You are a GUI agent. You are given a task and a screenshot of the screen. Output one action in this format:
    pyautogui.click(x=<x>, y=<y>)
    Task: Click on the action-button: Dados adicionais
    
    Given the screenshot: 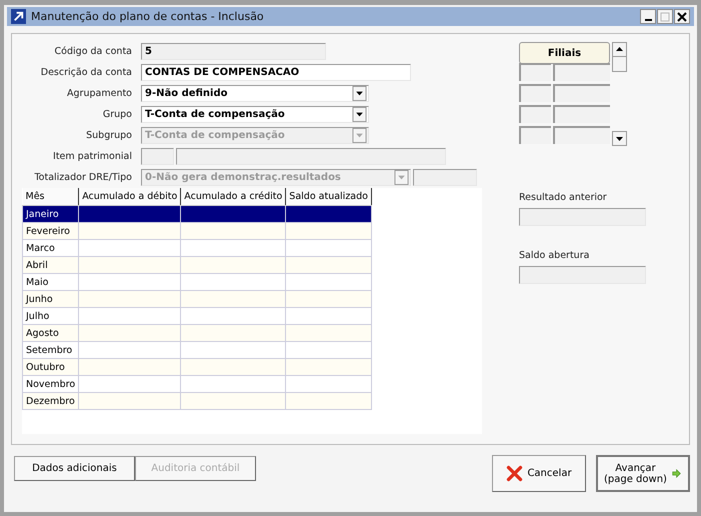 What is the action you would take?
    pyautogui.click(x=74, y=468)
    